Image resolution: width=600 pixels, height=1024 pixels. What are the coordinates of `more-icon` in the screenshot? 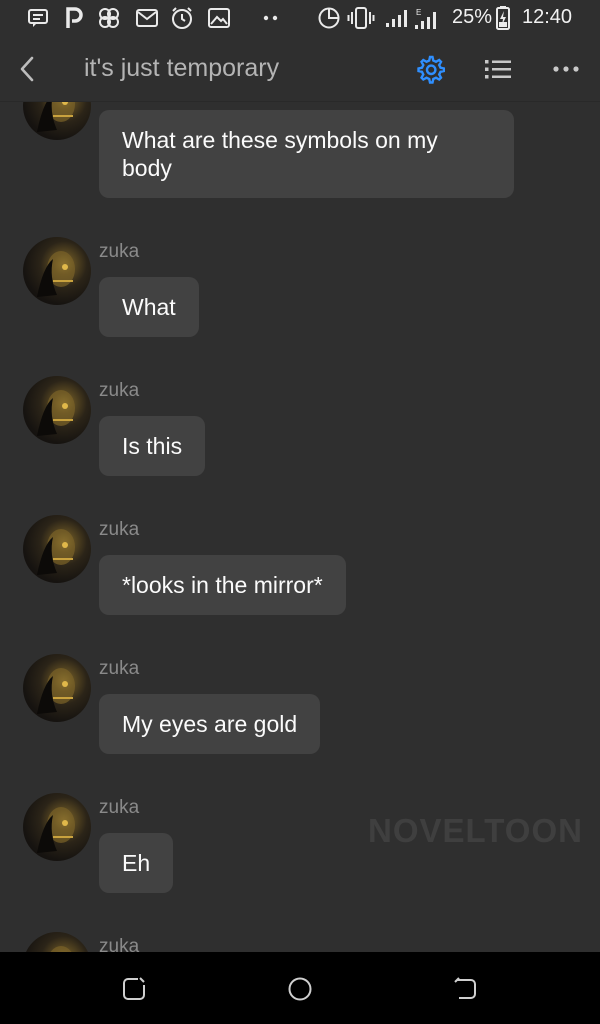 It's located at (566, 69).